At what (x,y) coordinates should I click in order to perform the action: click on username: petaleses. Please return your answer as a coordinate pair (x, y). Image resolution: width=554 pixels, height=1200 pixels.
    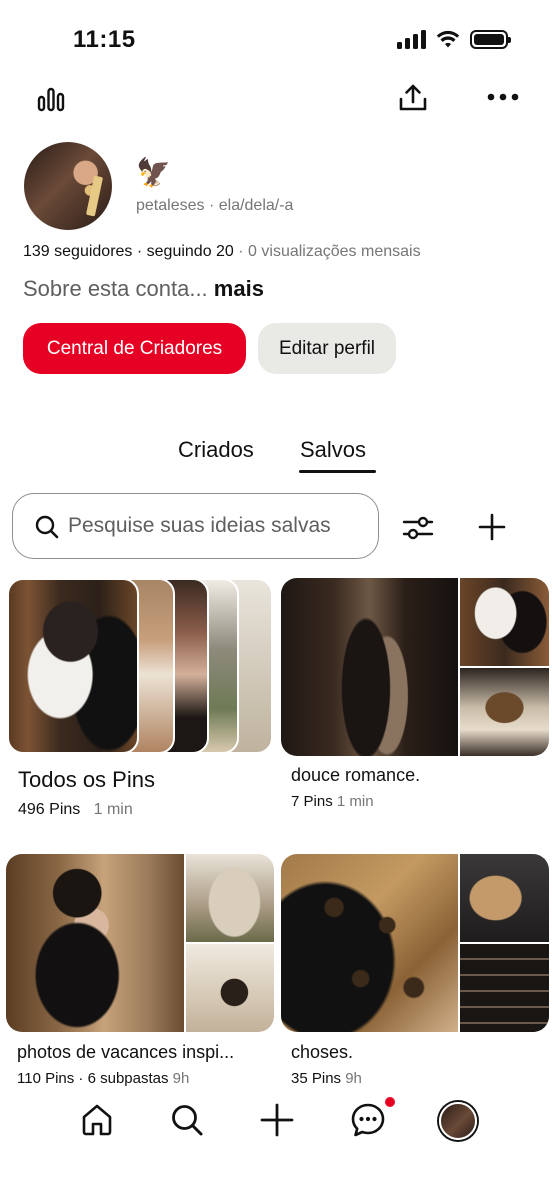
    Looking at the image, I should click on (170, 205).